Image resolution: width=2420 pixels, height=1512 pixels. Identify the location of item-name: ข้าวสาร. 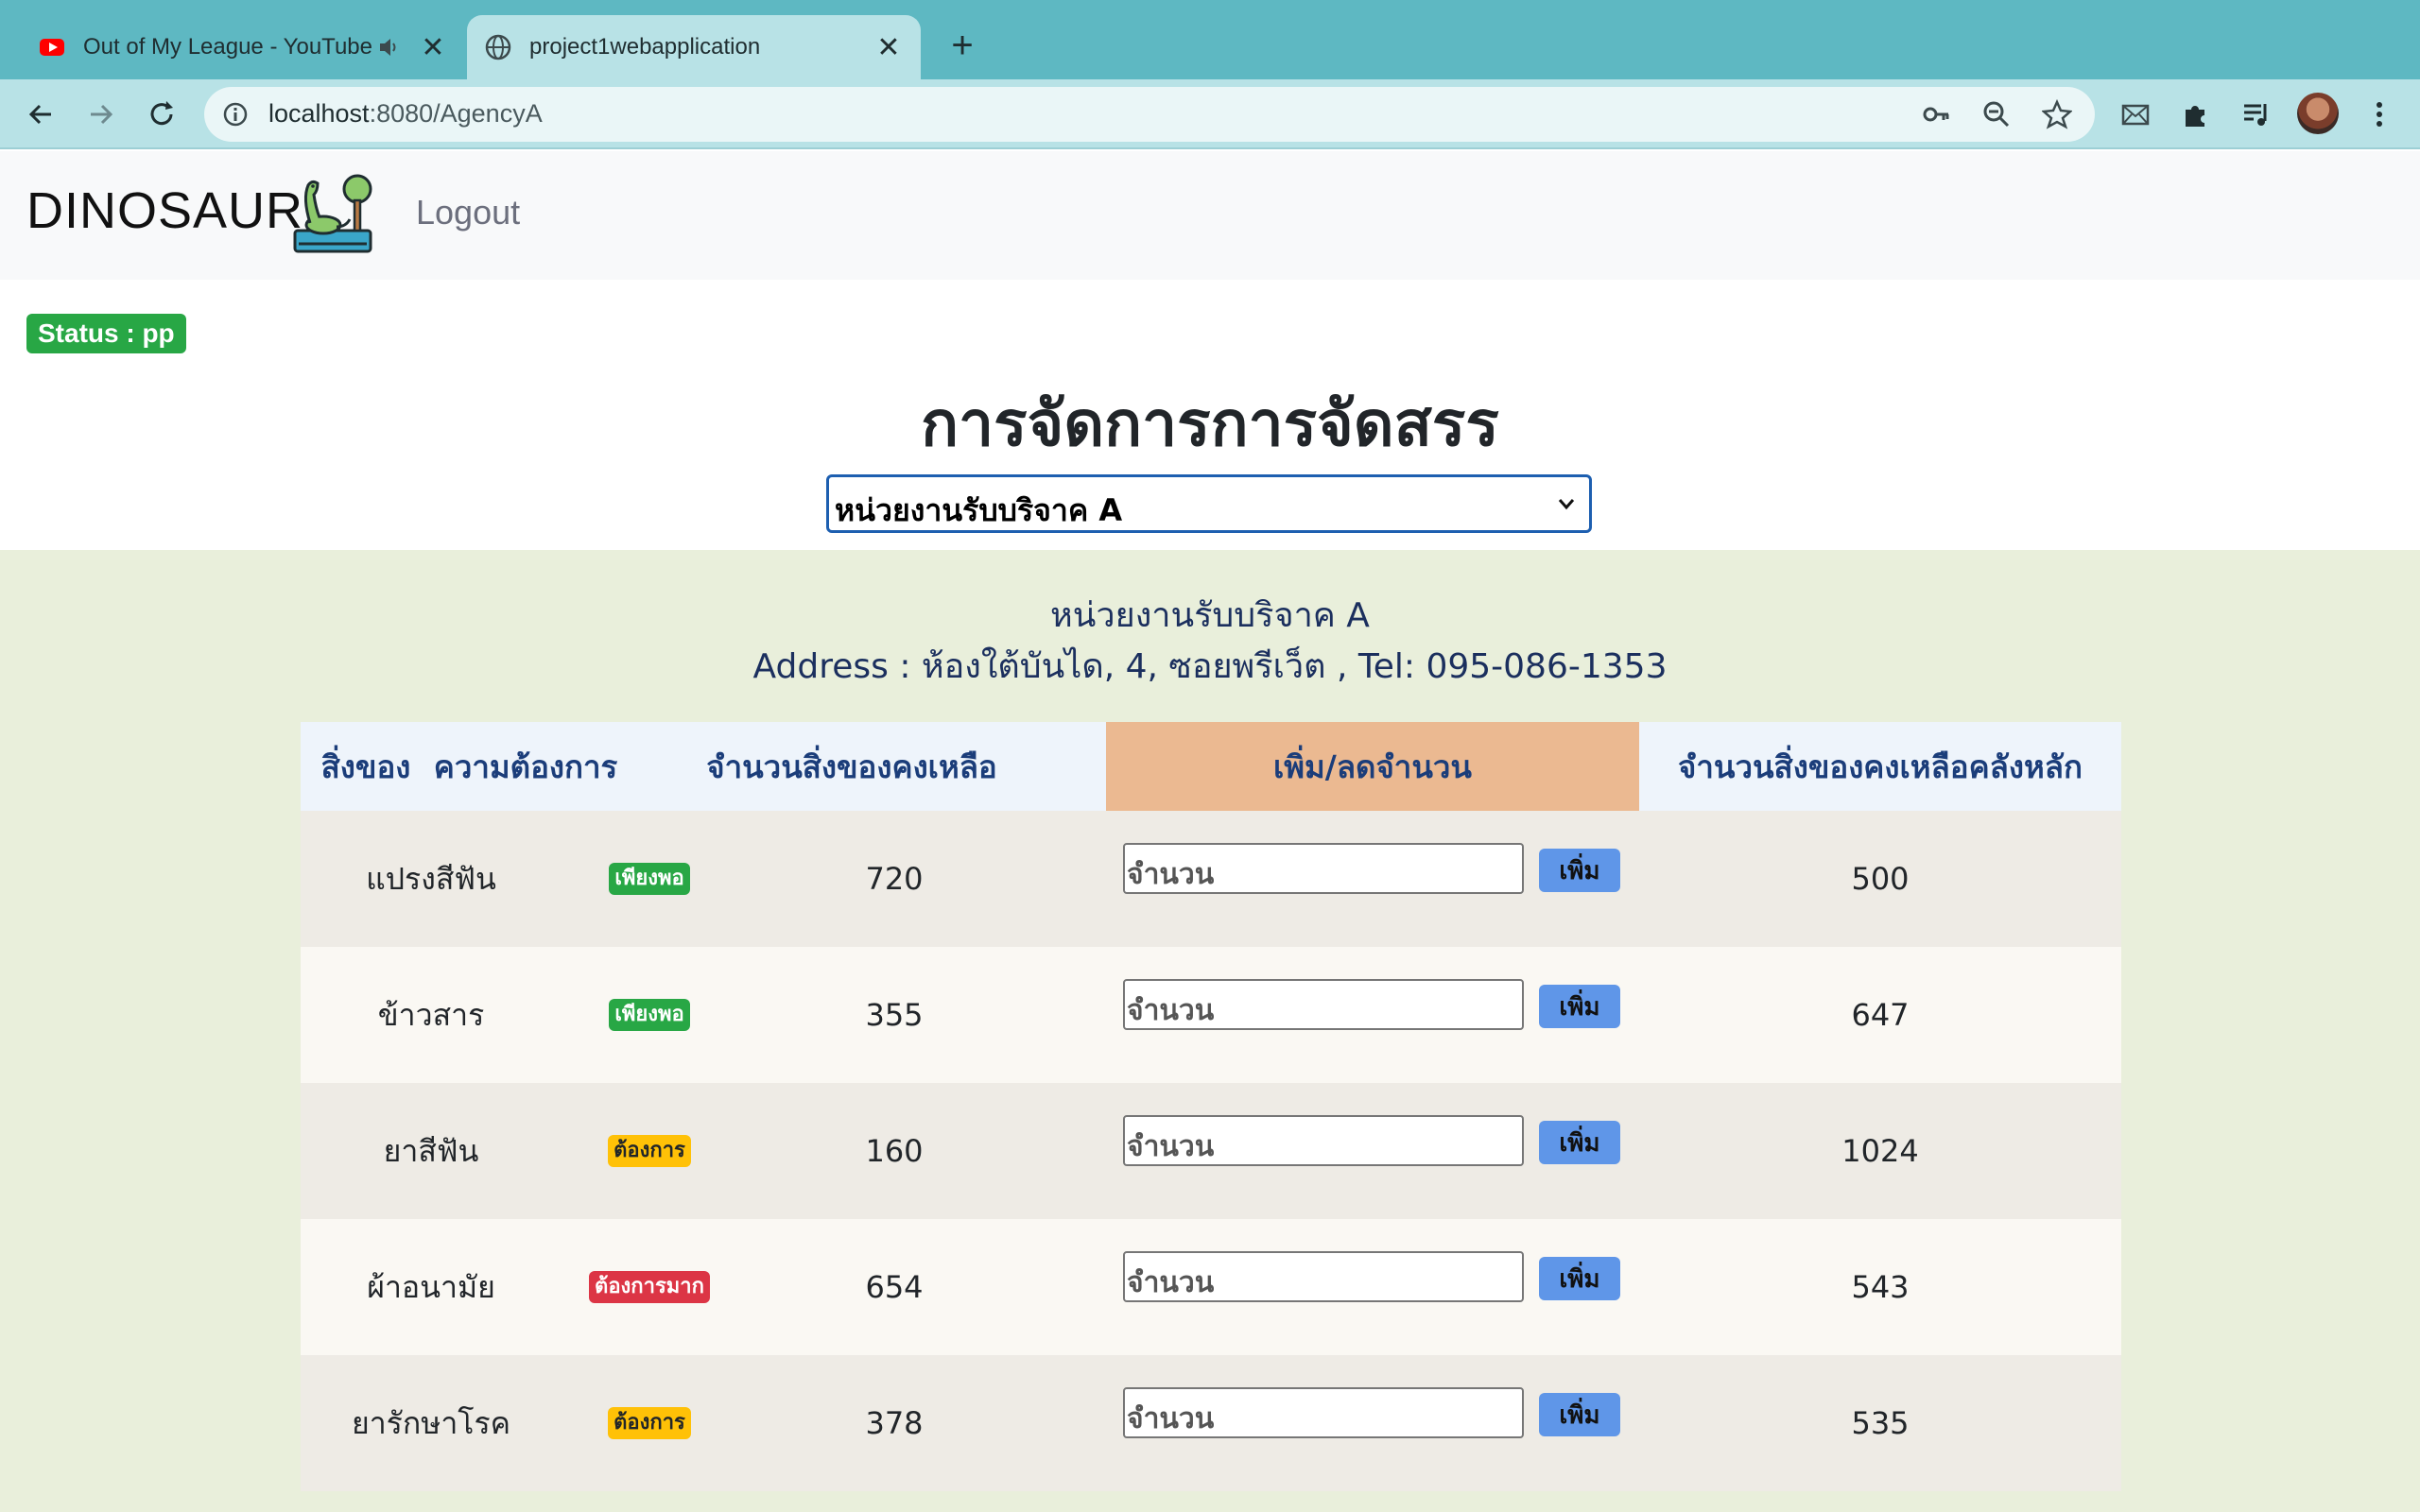
(431, 1014).